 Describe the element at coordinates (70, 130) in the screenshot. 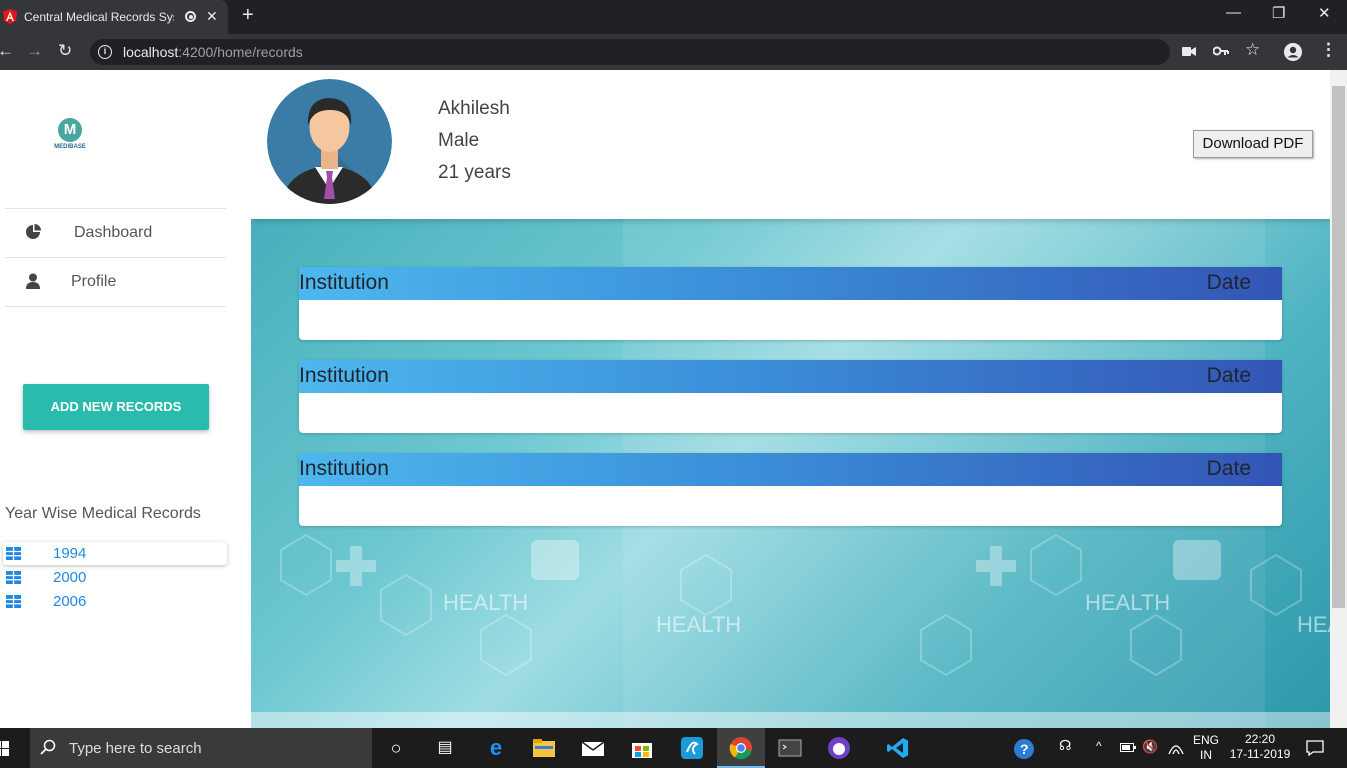

I see `logo-letter: M` at that location.